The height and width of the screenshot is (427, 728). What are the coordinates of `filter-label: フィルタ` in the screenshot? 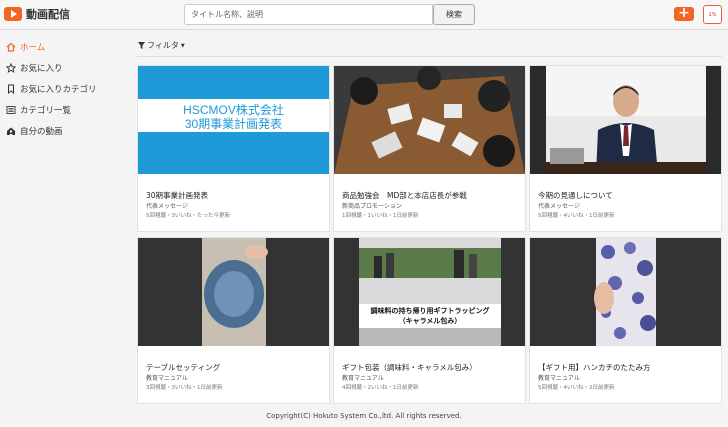 It's located at (163, 45).